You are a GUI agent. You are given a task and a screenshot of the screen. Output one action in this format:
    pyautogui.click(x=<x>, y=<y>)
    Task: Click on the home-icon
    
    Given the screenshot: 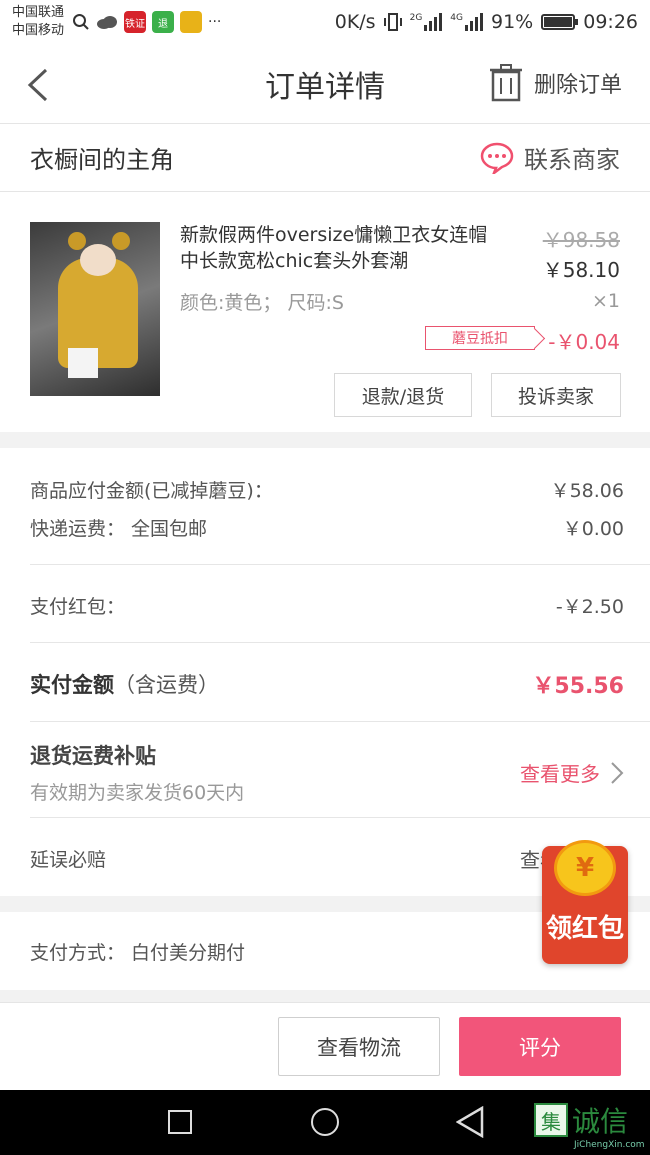 What is the action you would take?
    pyautogui.click(x=325, y=1122)
    